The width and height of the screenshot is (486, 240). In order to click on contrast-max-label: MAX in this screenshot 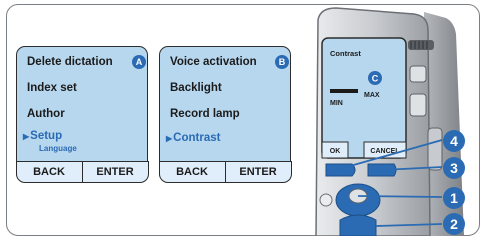, I will do `click(372, 95)`.